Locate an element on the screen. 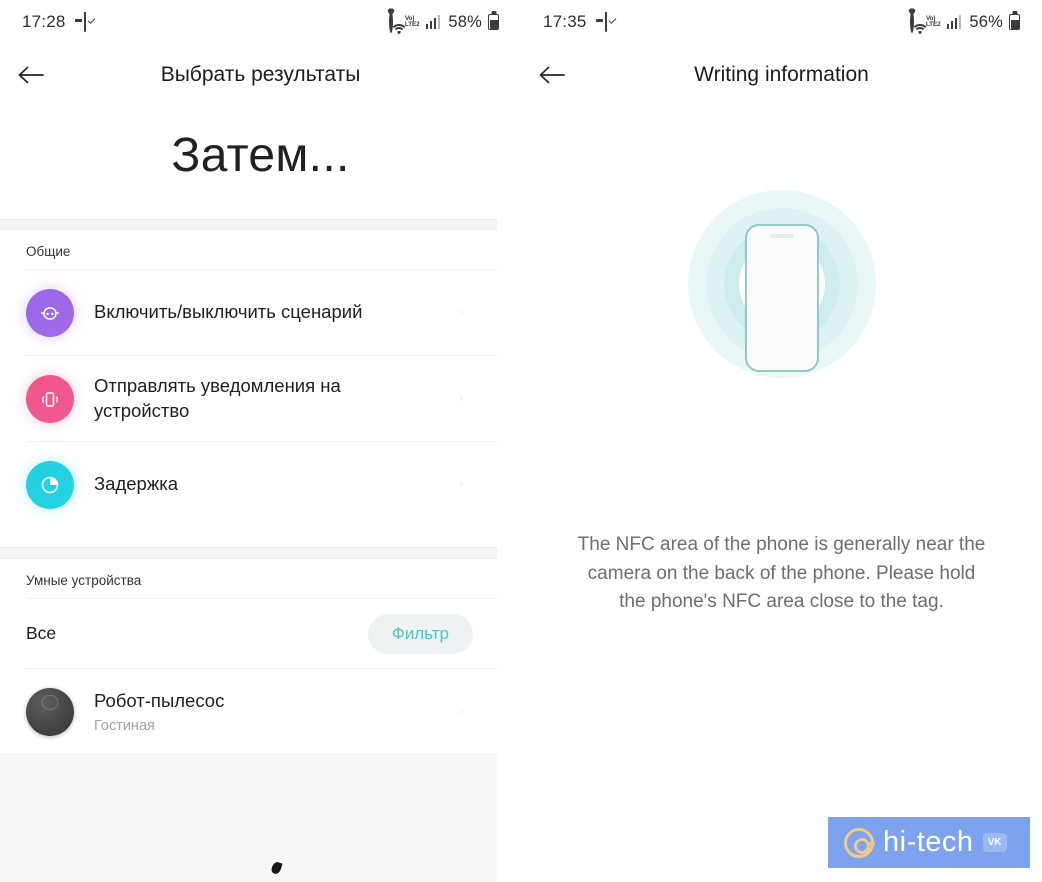 The width and height of the screenshot is (1042, 882). phone-outline-icon is located at coordinates (781, 298).